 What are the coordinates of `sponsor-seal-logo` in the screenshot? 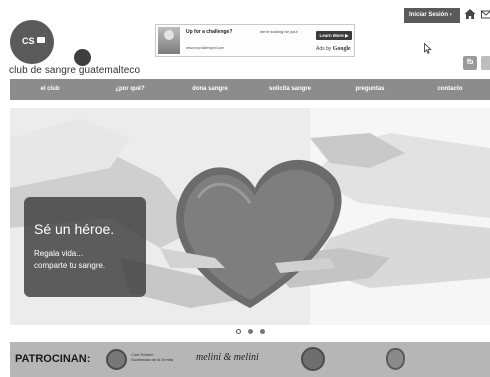 It's located at (313, 359).